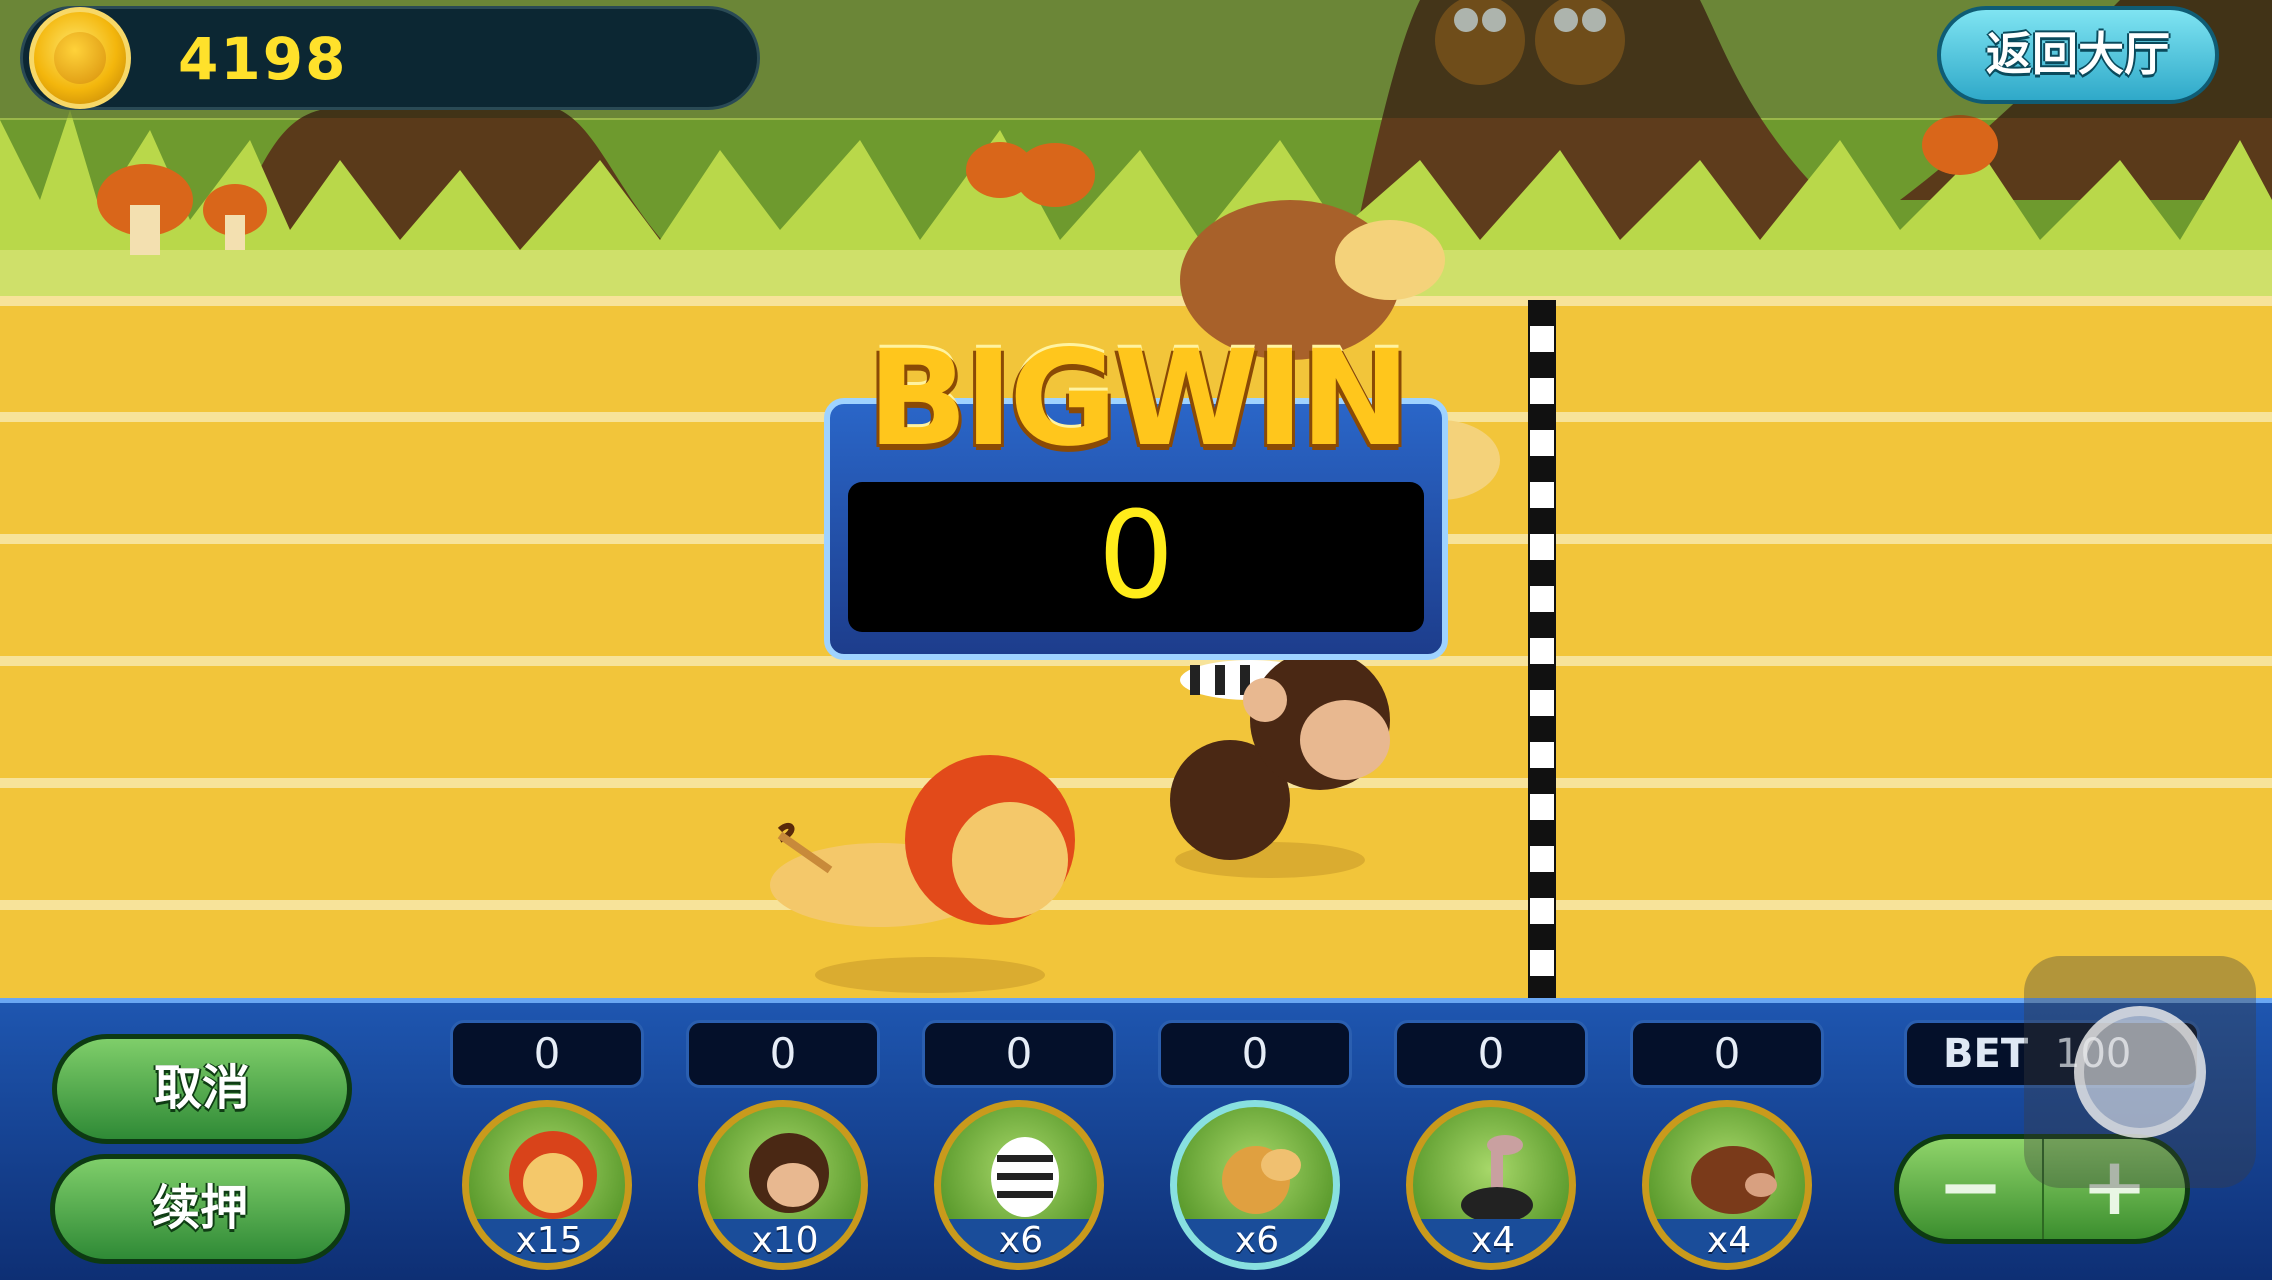  What do you see at coordinates (783, 1054) in the screenshot?
I see `bet-count-monkey: 0` at bounding box center [783, 1054].